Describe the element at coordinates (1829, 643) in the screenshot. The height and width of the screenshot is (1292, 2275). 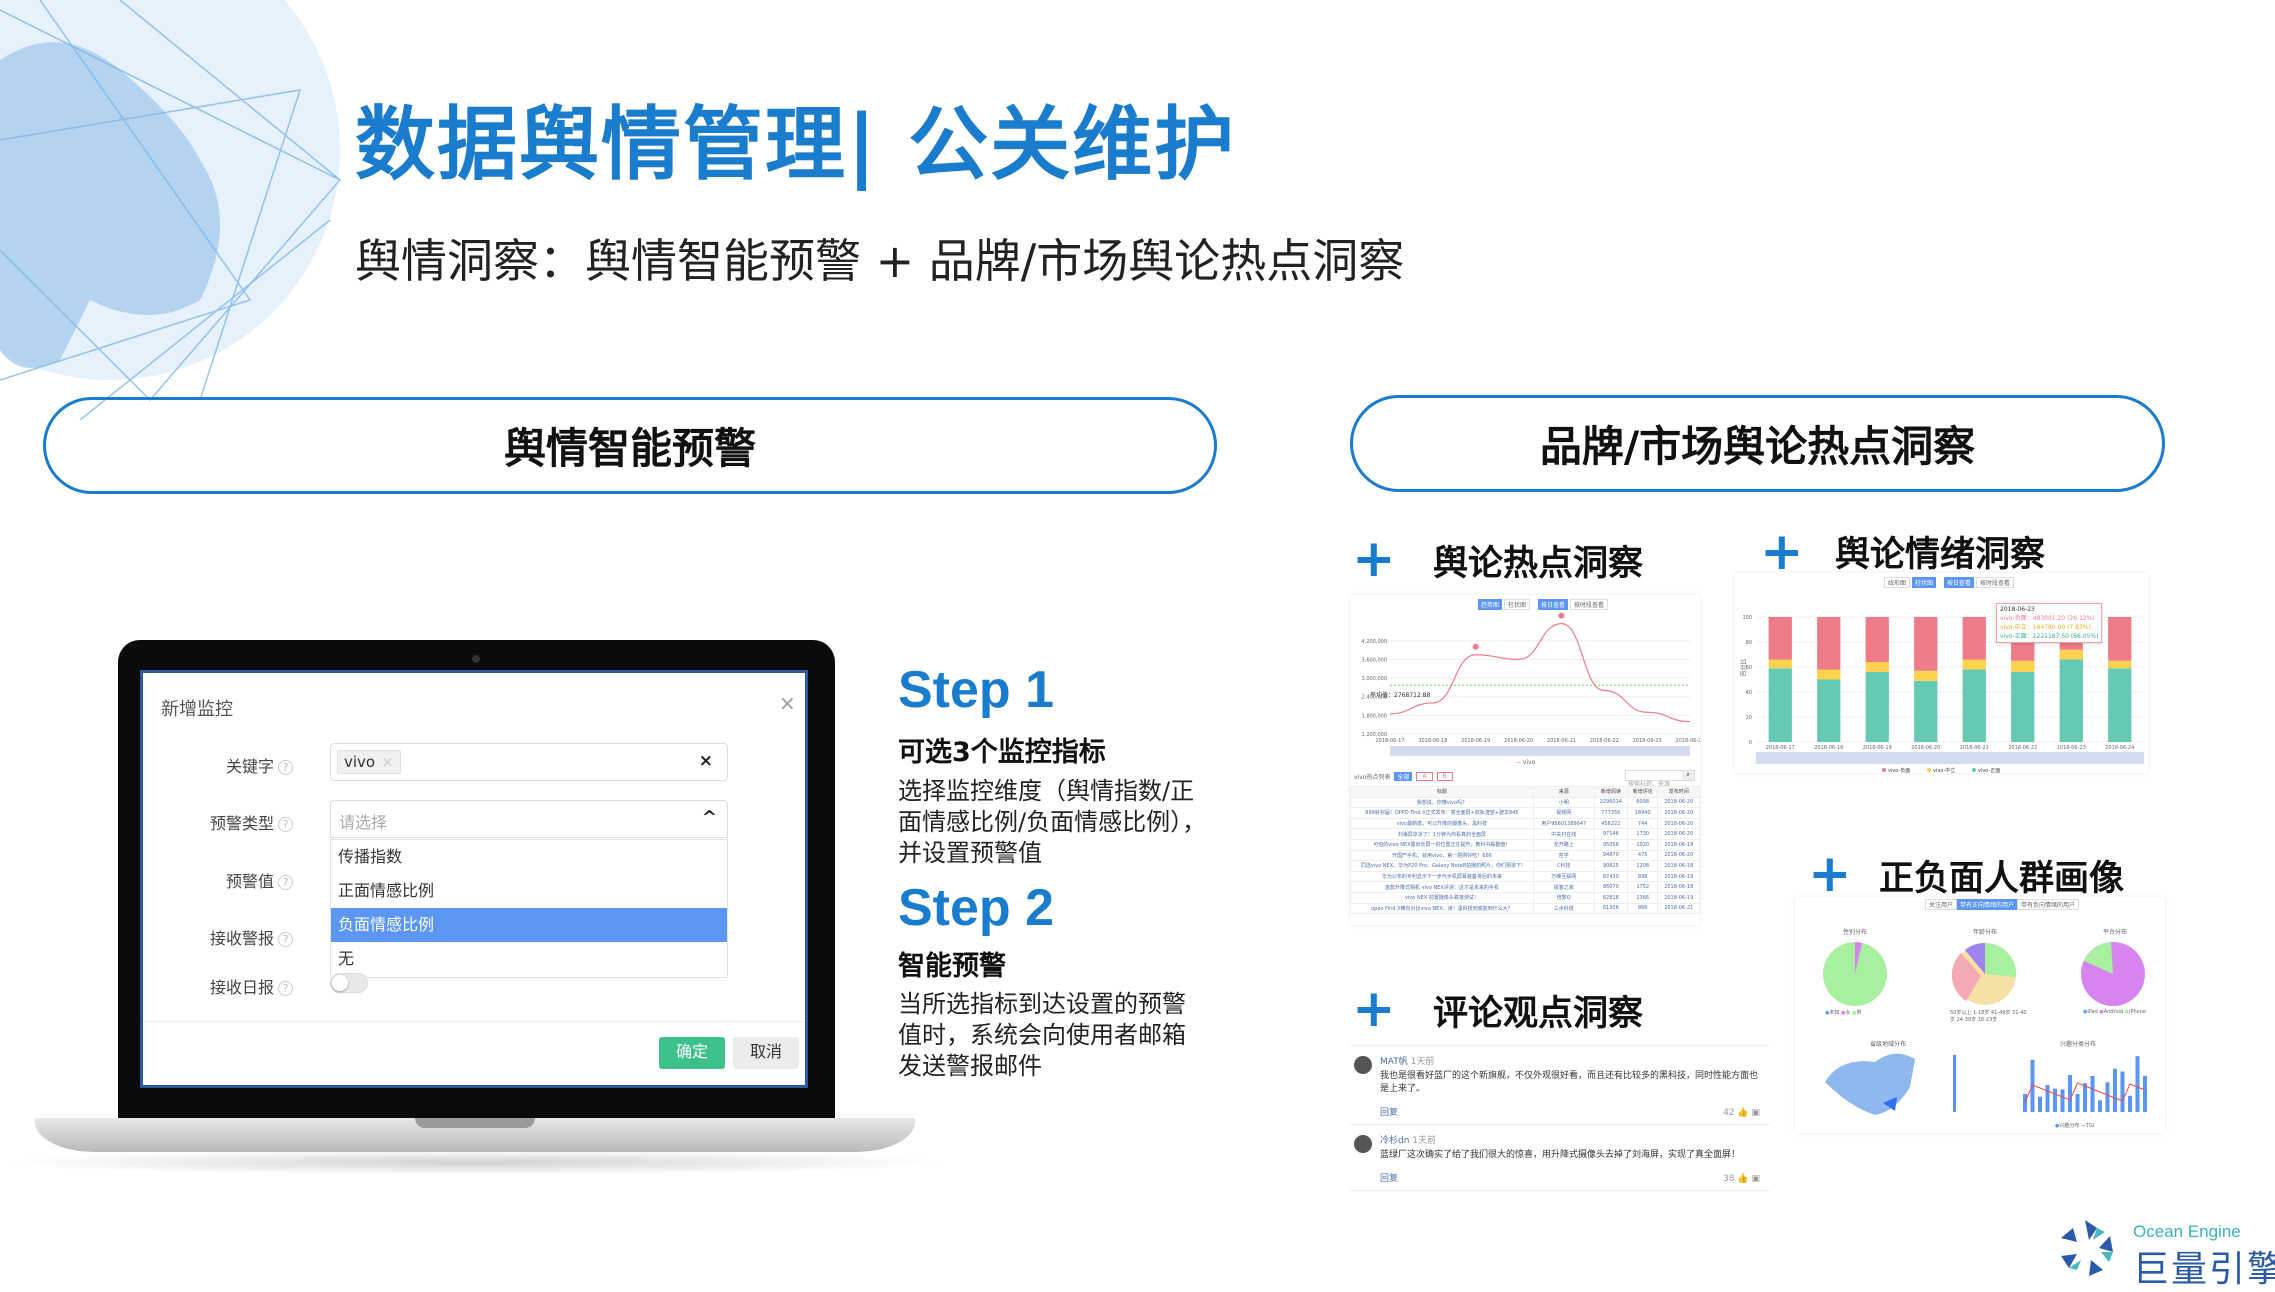
I see `bar-vivo-负面` at that location.